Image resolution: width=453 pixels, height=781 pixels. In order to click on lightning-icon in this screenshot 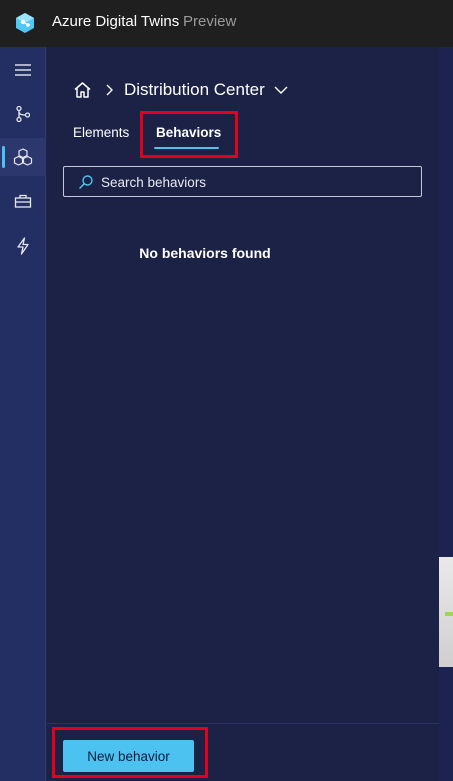, I will do `click(23, 246)`.